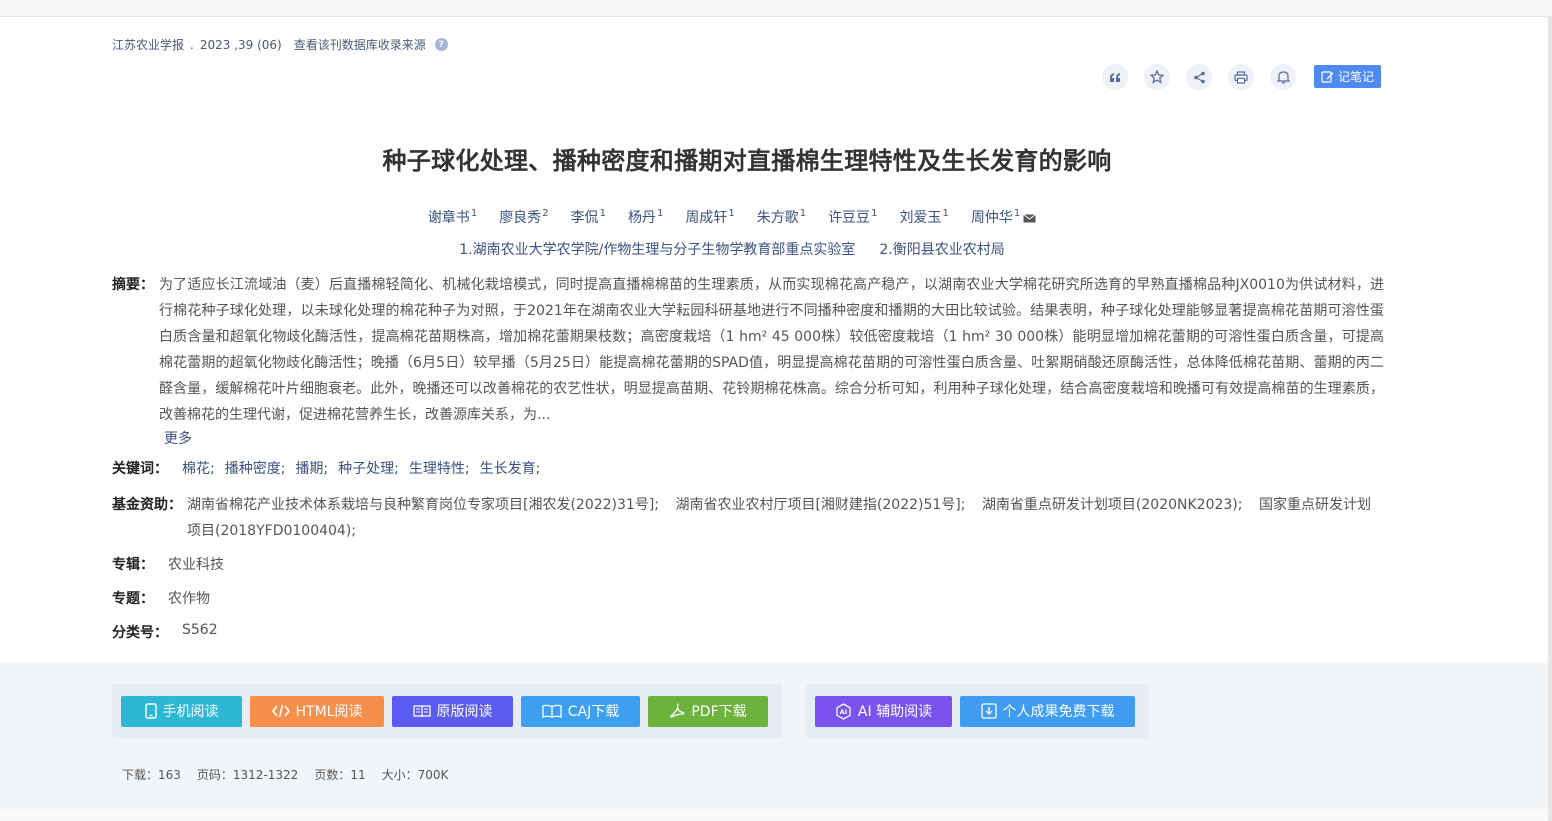 The height and width of the screenshot is (821, 1552). What do you see at coordinates (719, 712) in the screenshot?
I see `pdf-download-label: PDF下载` at bounding box center [719, 712].